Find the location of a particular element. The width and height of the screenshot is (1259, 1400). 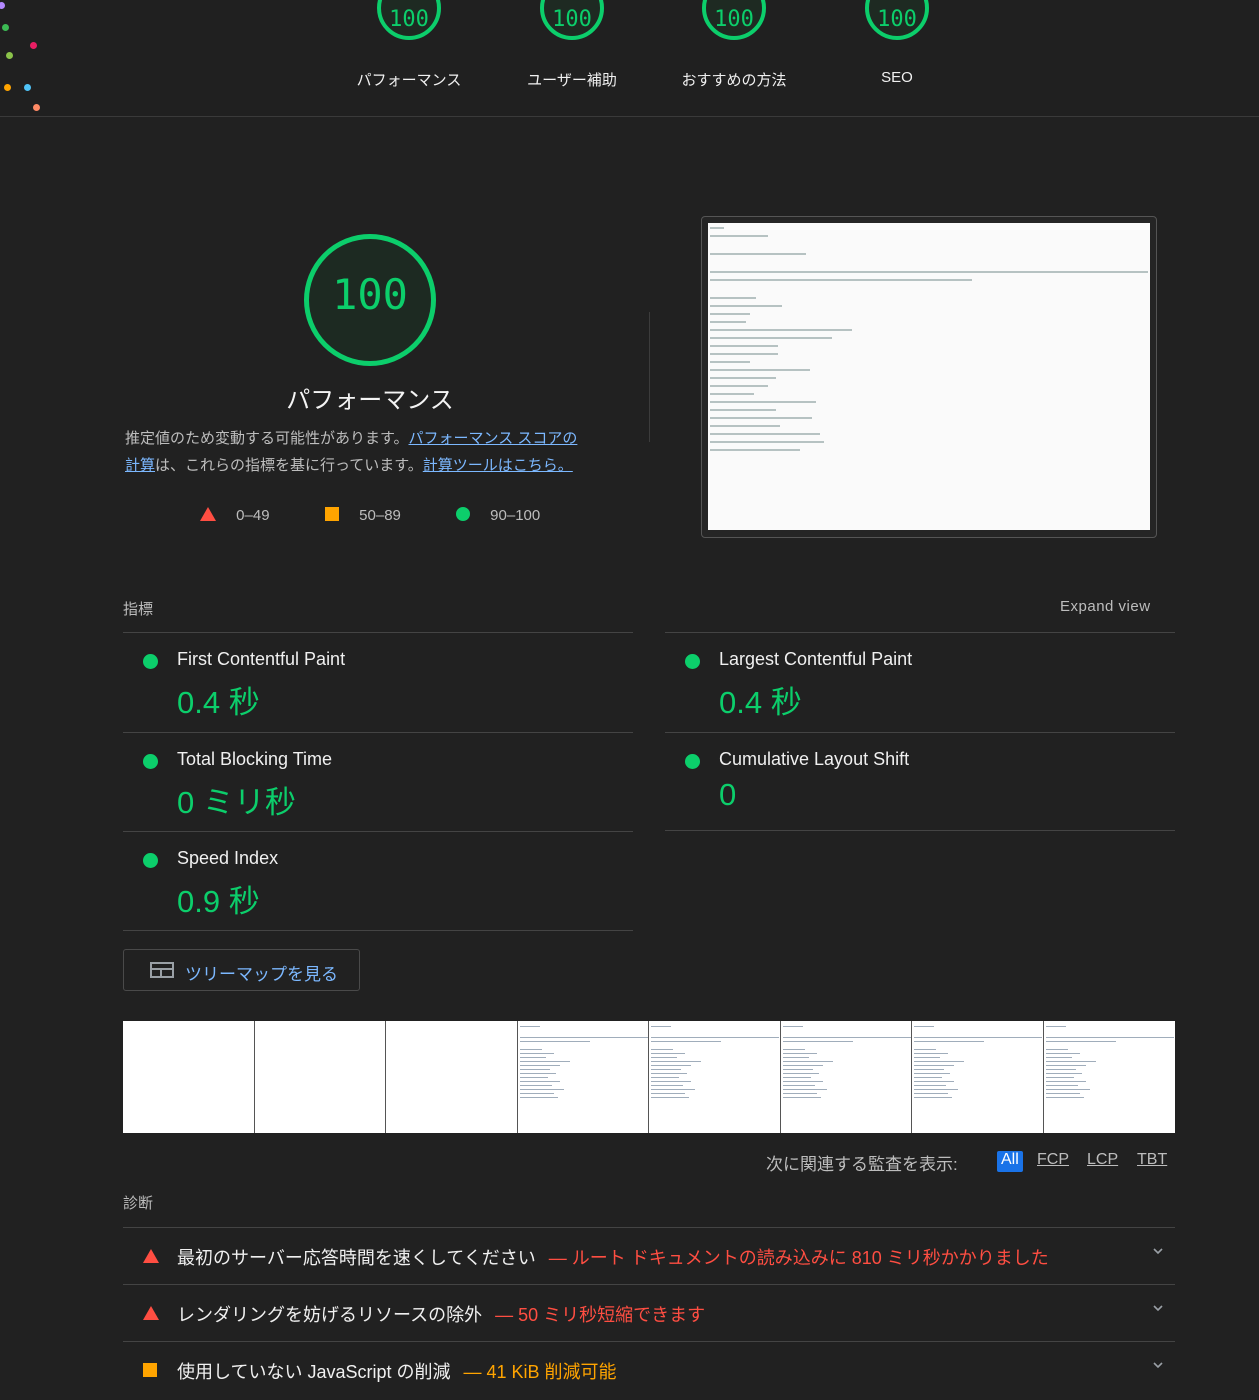

legend-label: 0–49 is located at coordinates (253, 515).